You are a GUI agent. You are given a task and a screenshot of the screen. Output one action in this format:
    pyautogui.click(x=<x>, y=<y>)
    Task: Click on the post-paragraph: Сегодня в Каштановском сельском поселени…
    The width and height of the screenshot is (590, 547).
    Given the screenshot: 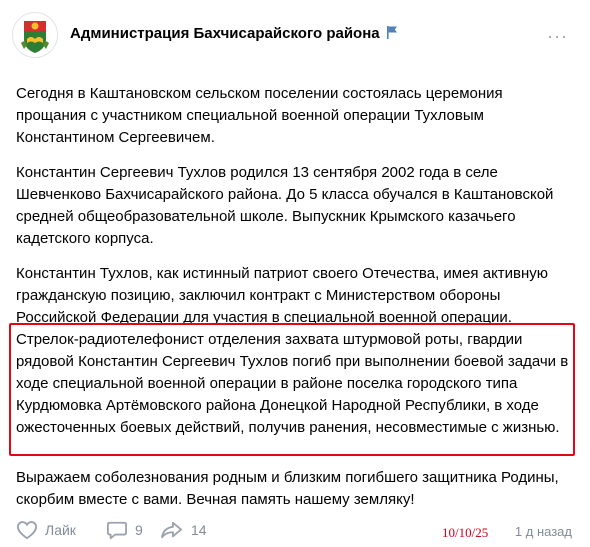 What is the action you would take?
    pyautogui.click(x=259, y=115)
    